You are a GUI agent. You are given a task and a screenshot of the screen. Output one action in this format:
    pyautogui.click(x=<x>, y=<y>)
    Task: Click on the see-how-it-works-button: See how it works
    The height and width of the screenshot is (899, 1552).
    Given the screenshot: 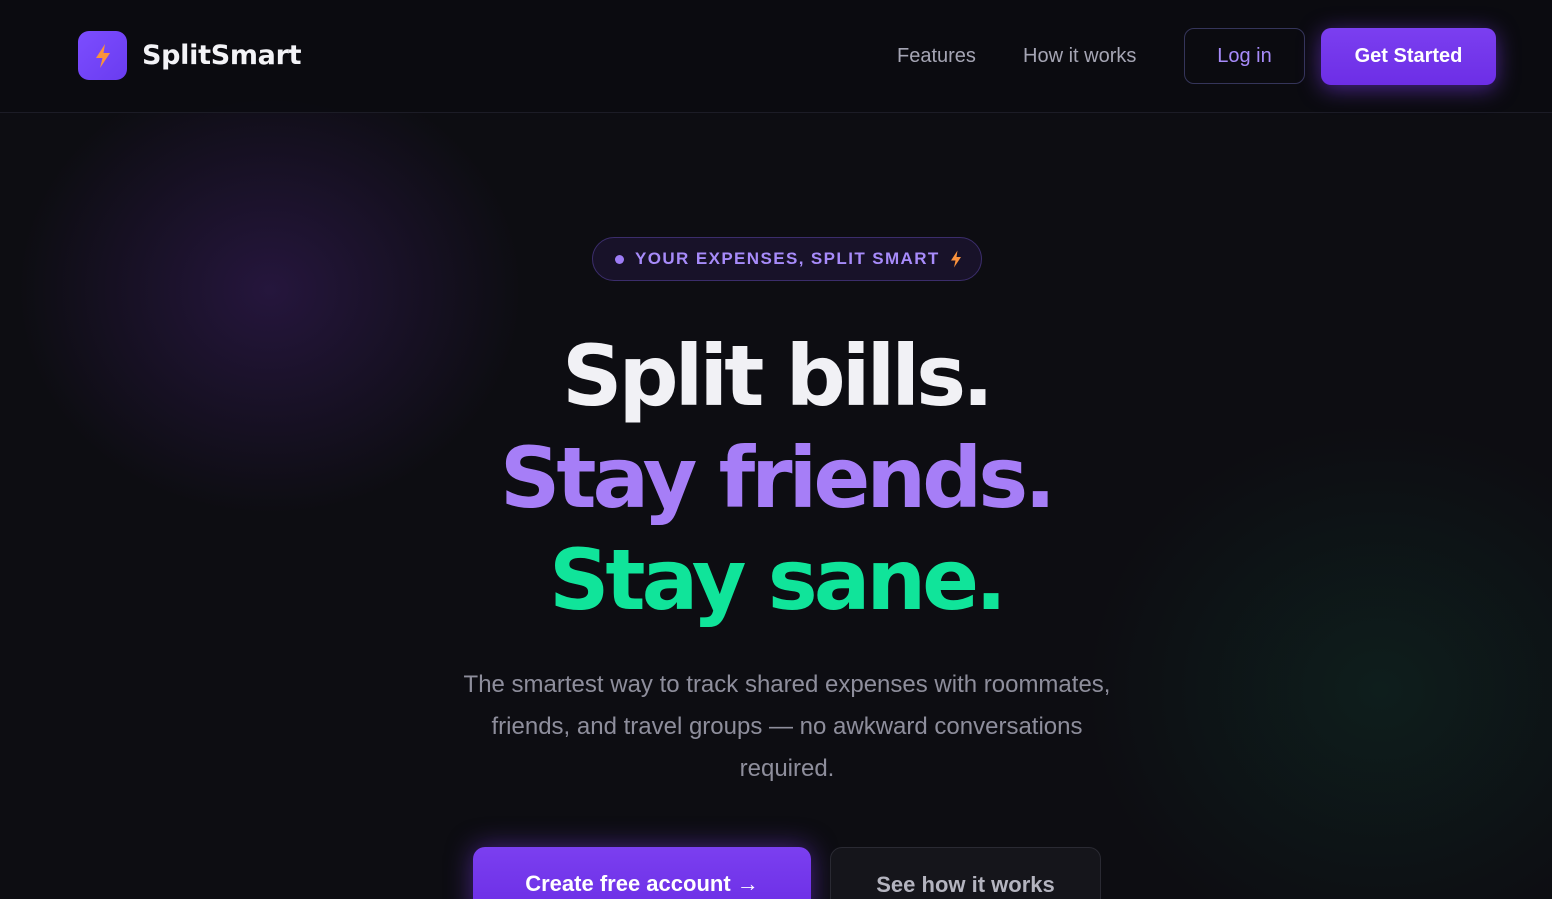 What is the action you would take?
    pyautogui.click(x=965, y=873)
    